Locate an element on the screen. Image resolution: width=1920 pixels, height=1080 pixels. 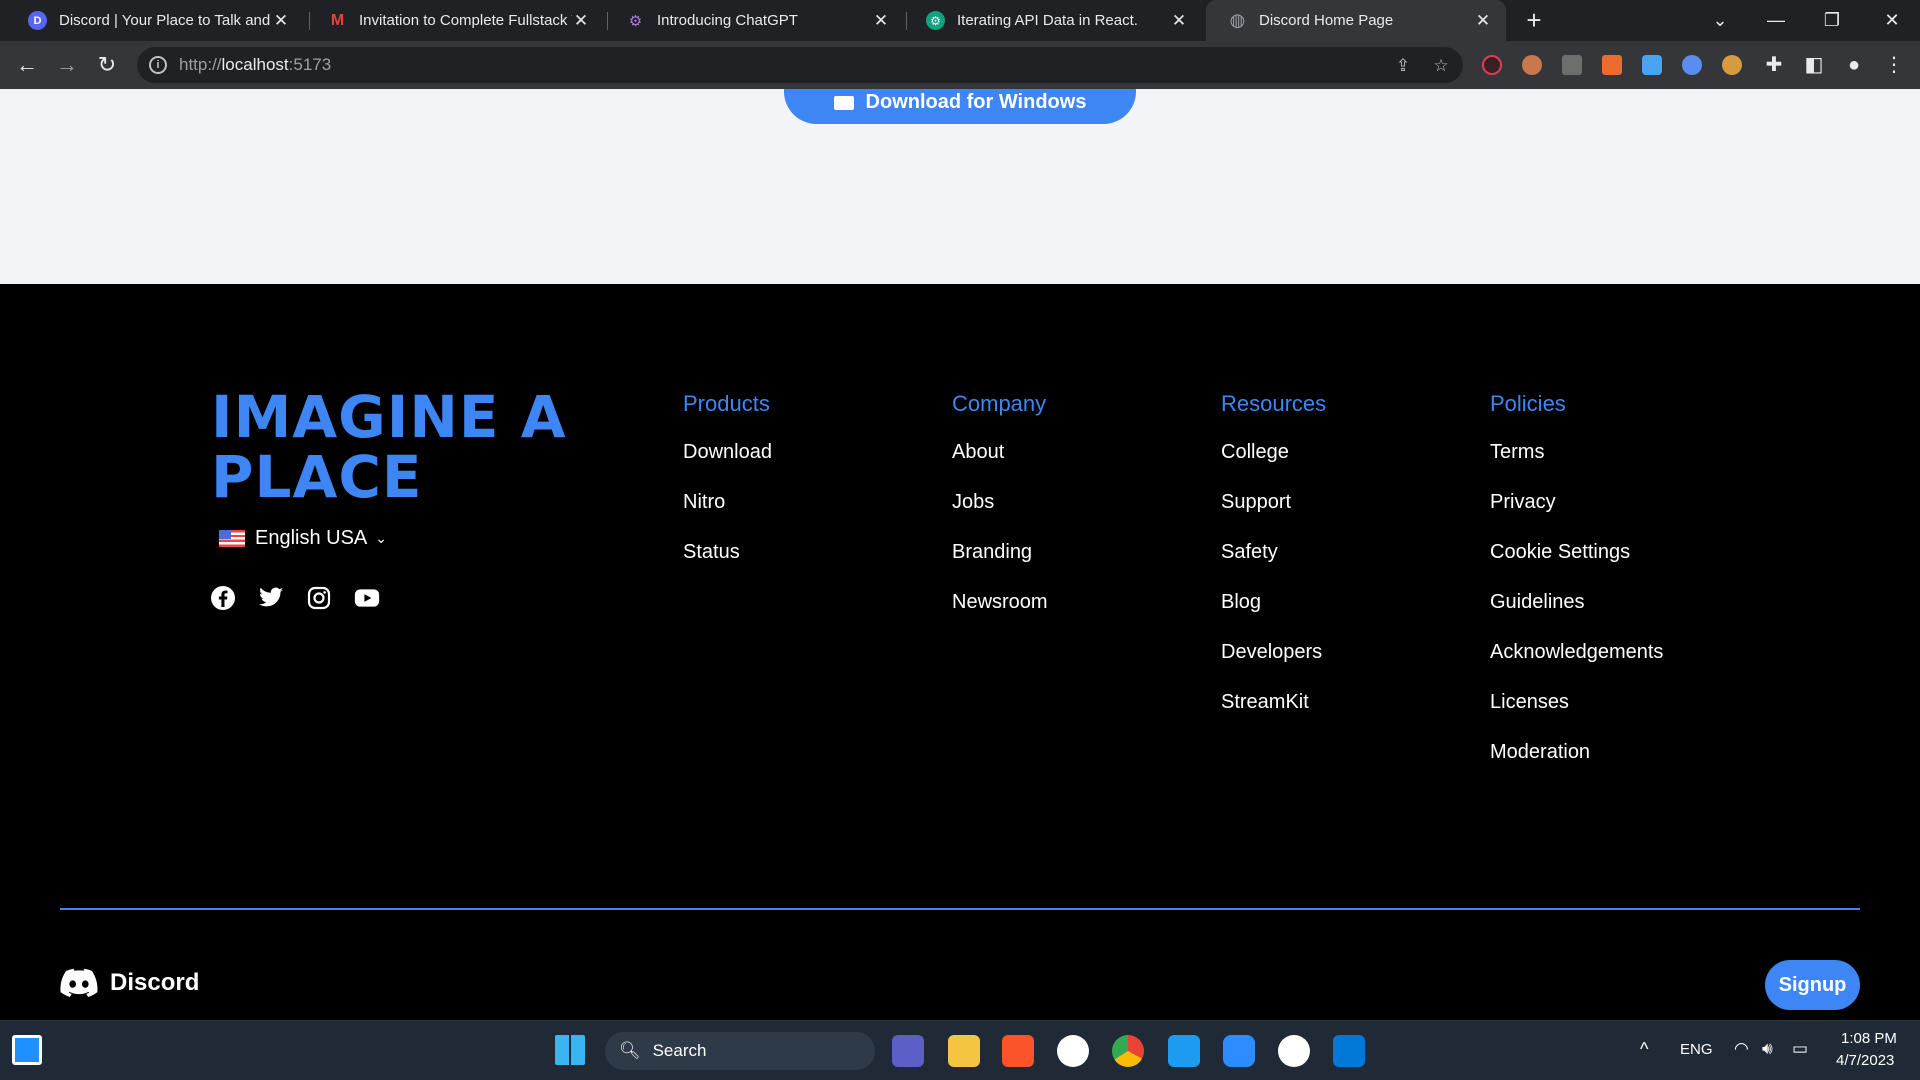
launcher-l-icon is located at coordinates (1184, 1051).